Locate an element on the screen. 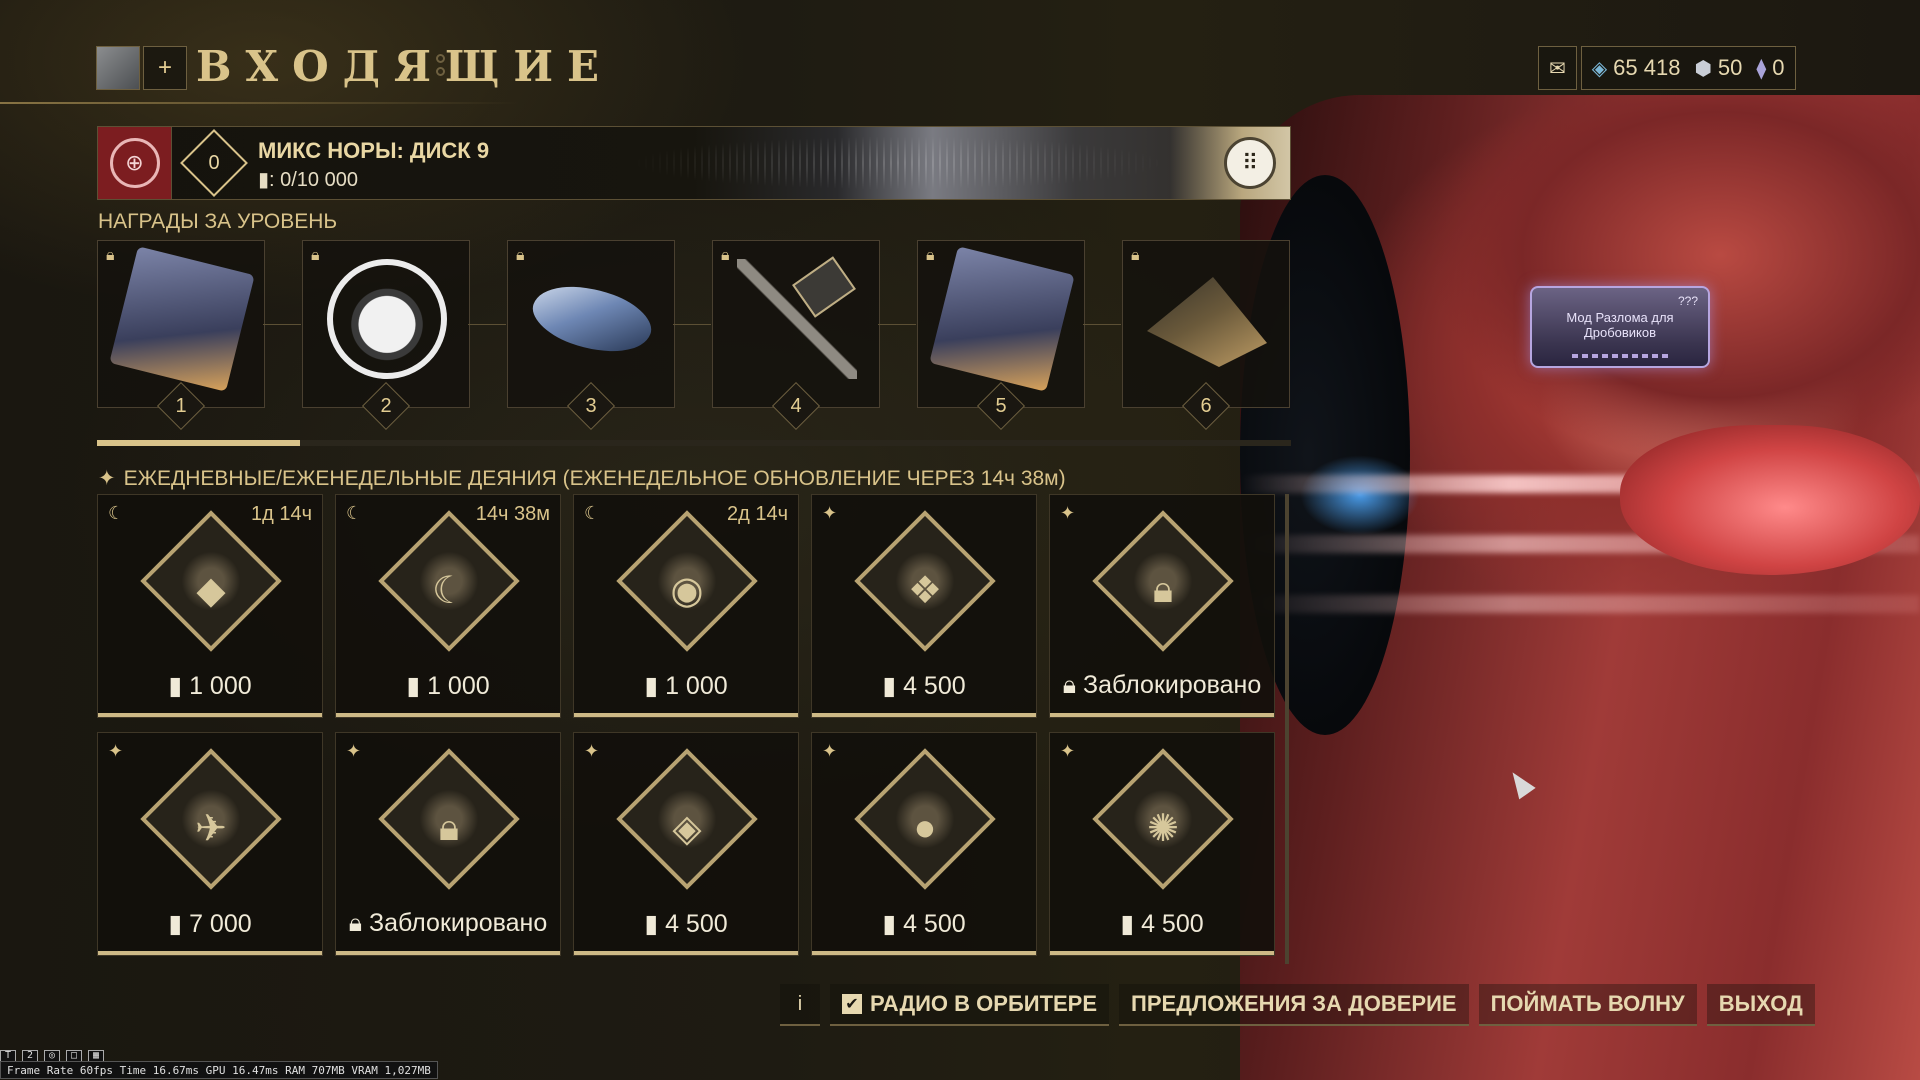 This screenshot has width=1920, height=1080. act-symbol-icon: ✺ is located at coordinates (1163, 828).